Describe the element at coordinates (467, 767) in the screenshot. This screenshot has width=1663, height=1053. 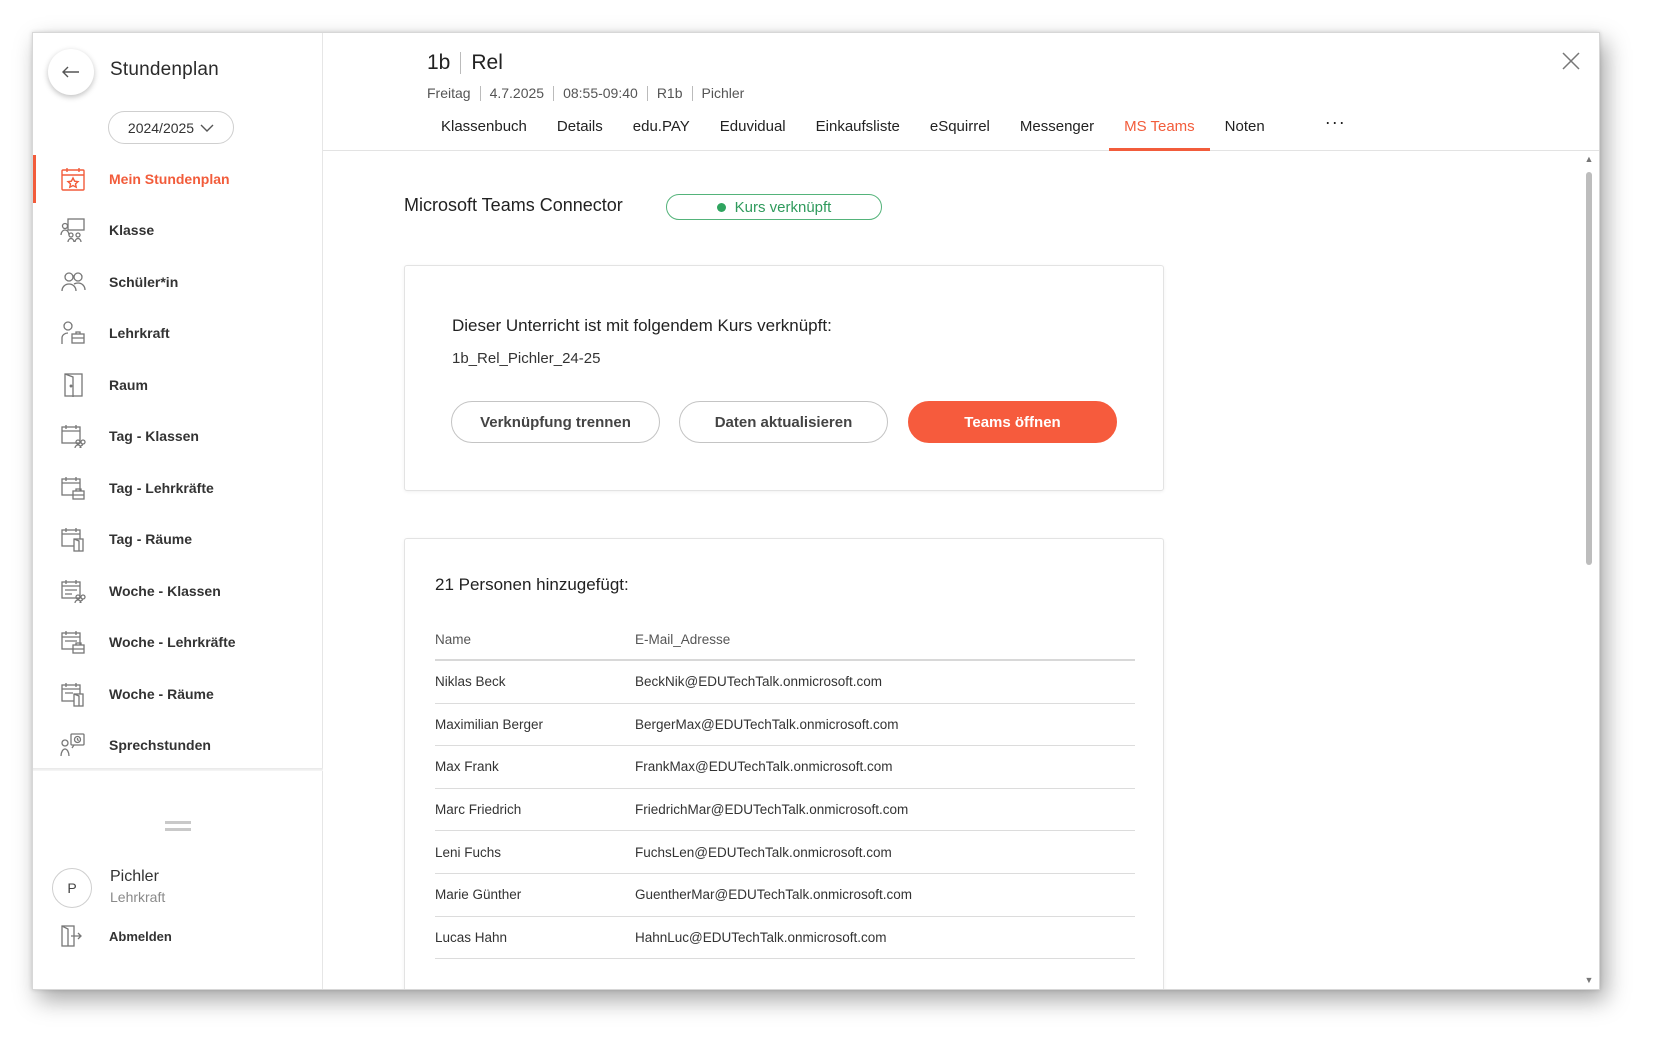
I see `person-name: Max Frank` at that location.